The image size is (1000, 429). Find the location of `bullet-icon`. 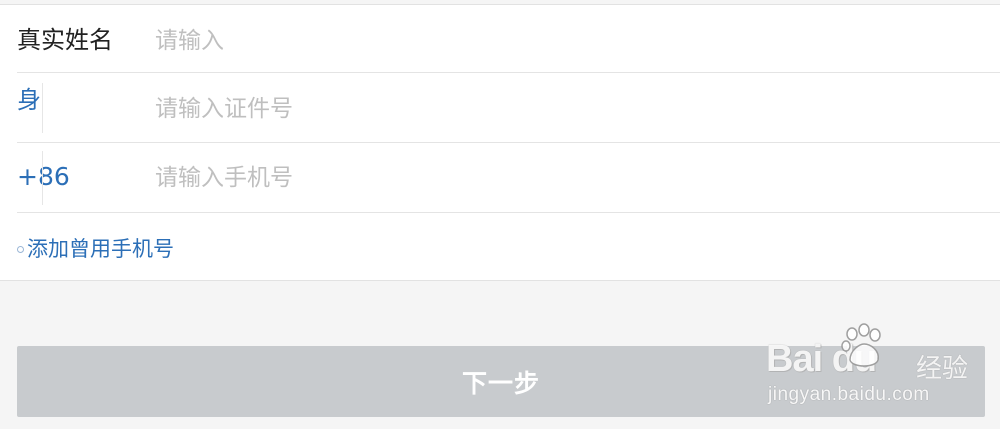

bullet-icon is located at coordinates (20, 249).